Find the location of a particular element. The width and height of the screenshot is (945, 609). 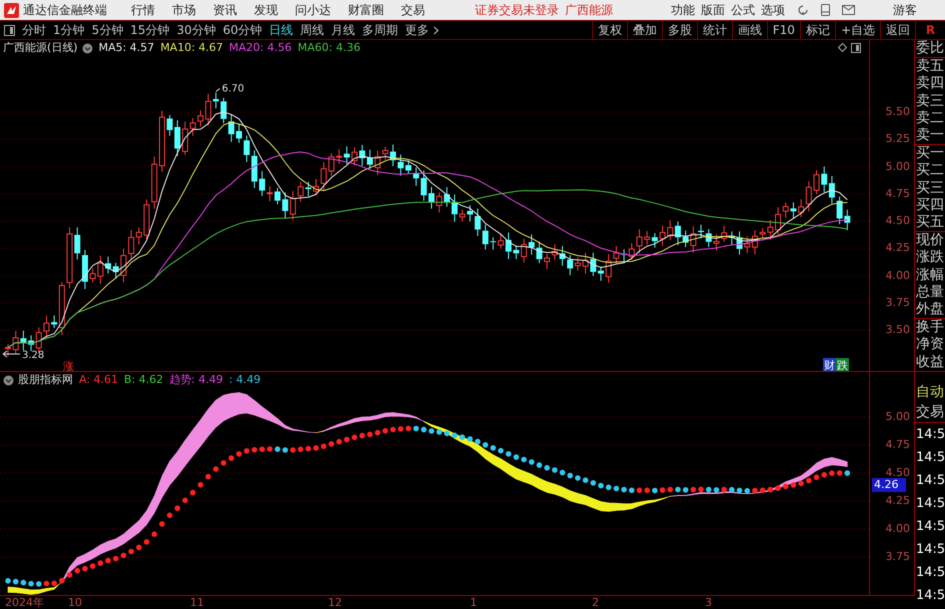

menu-item: 市场 is located at coordinates (184, 10).